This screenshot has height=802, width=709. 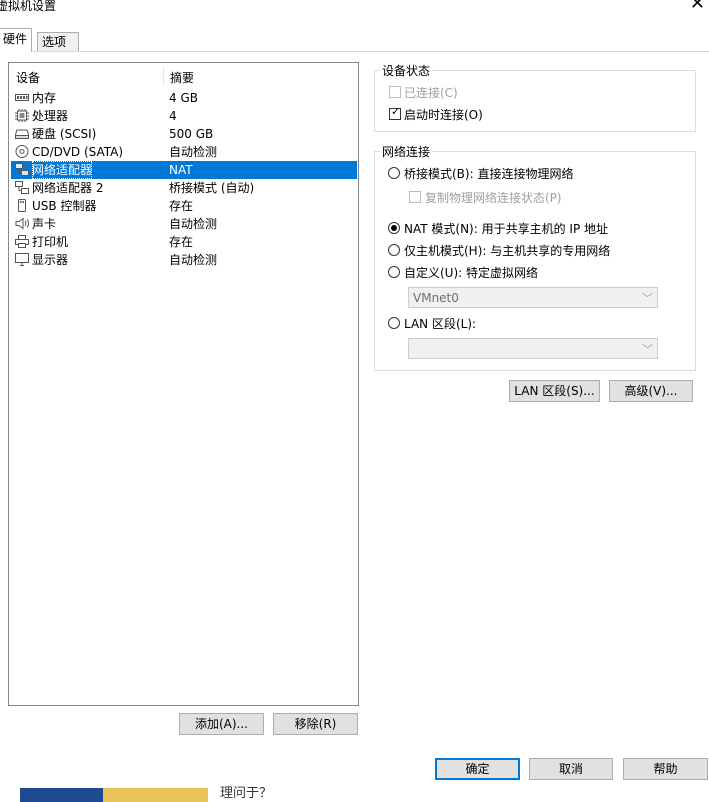 What do you see at coordinates (315, 724) in the screenshot?
I see `remove-device-button: 移除(R)` at bounding box center [315, 724].